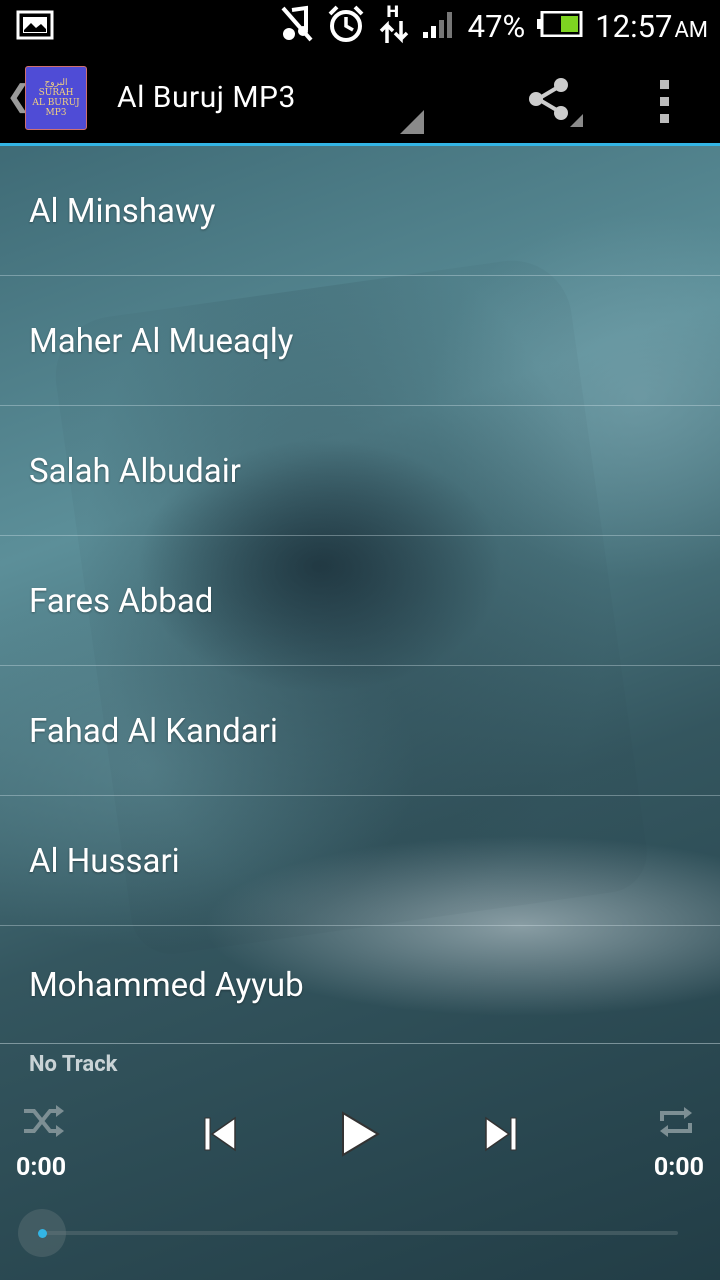 The width and height of the screenshot is (720, 1280). I want to click on music-muted-icon, so click(297, 26).